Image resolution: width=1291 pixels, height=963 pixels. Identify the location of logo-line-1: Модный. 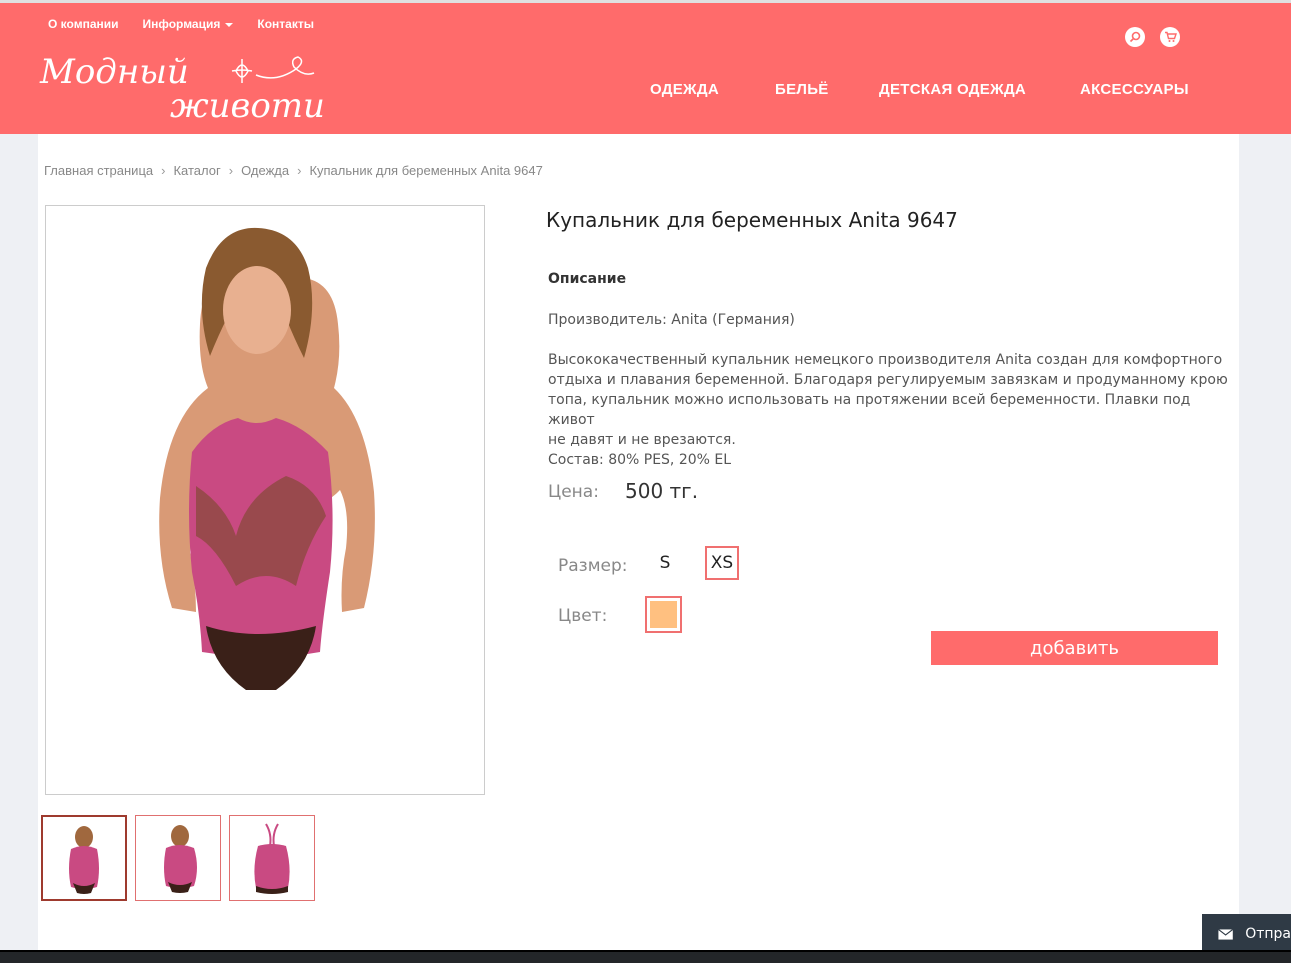
(114, 72).